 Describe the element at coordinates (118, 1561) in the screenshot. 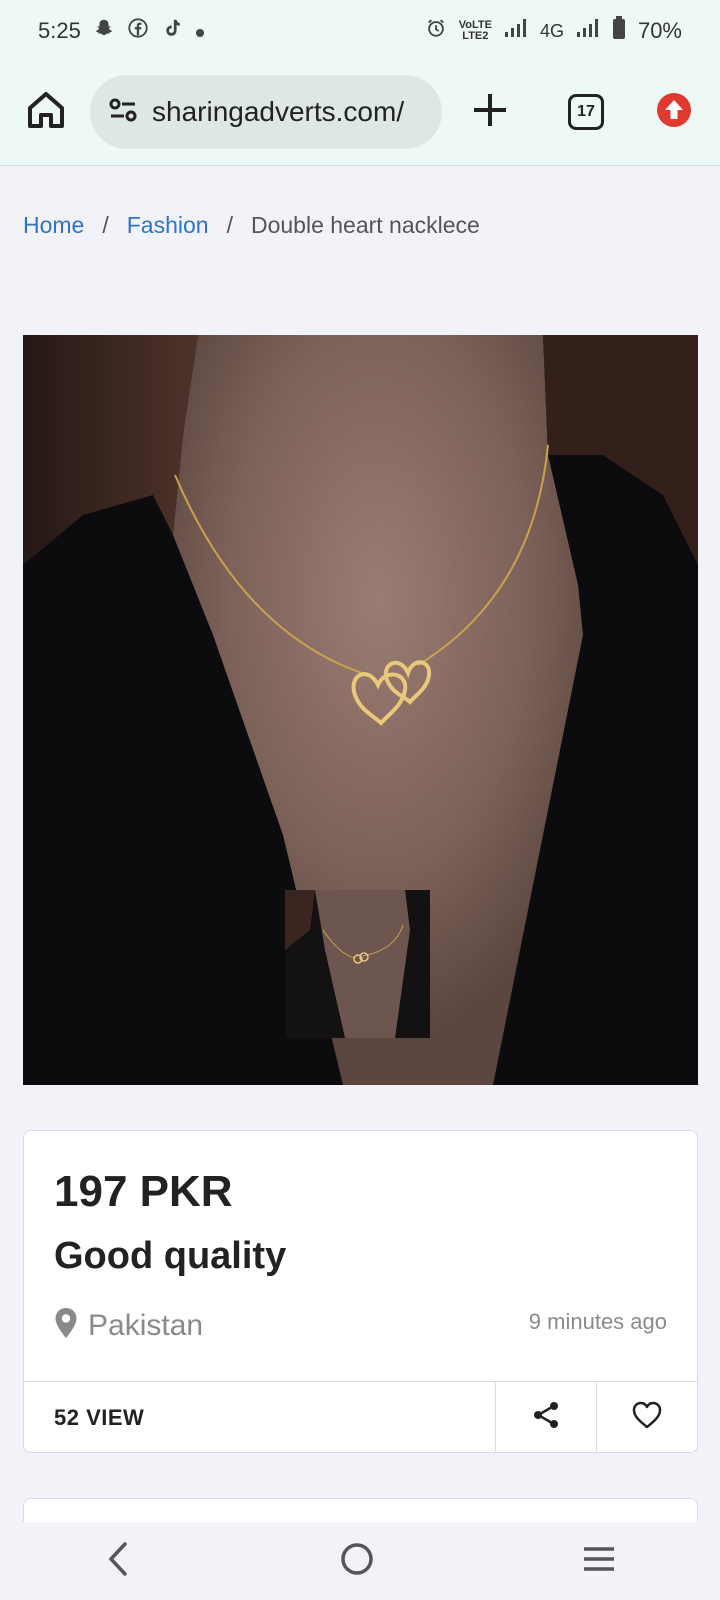

I see `back-icon` at that location.